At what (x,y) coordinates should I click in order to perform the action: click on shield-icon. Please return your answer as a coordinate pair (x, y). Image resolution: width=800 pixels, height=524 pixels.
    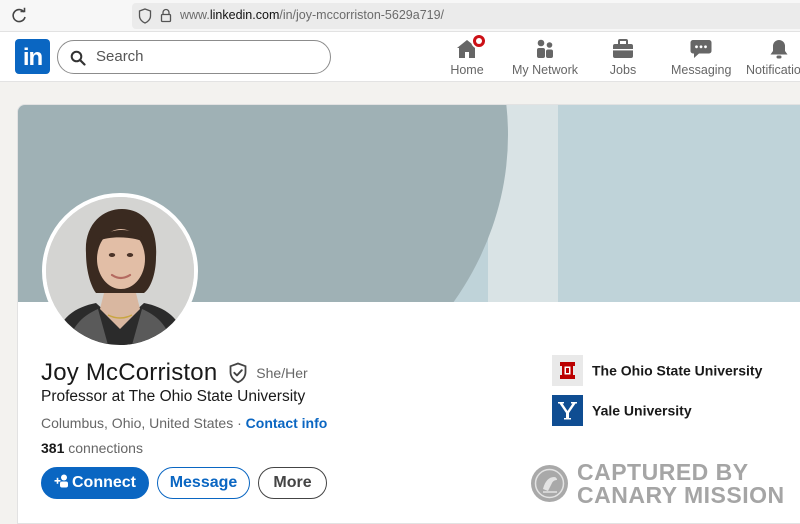
    Looking at the image, I should click on (145, 16).